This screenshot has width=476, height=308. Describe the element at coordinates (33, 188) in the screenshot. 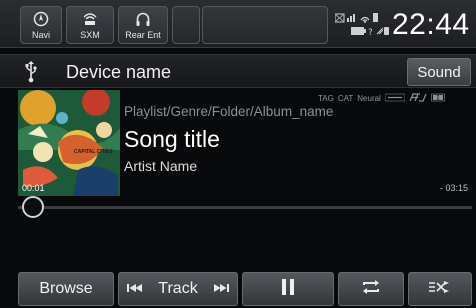

I see `elapsed-time: 00:01` at that location.